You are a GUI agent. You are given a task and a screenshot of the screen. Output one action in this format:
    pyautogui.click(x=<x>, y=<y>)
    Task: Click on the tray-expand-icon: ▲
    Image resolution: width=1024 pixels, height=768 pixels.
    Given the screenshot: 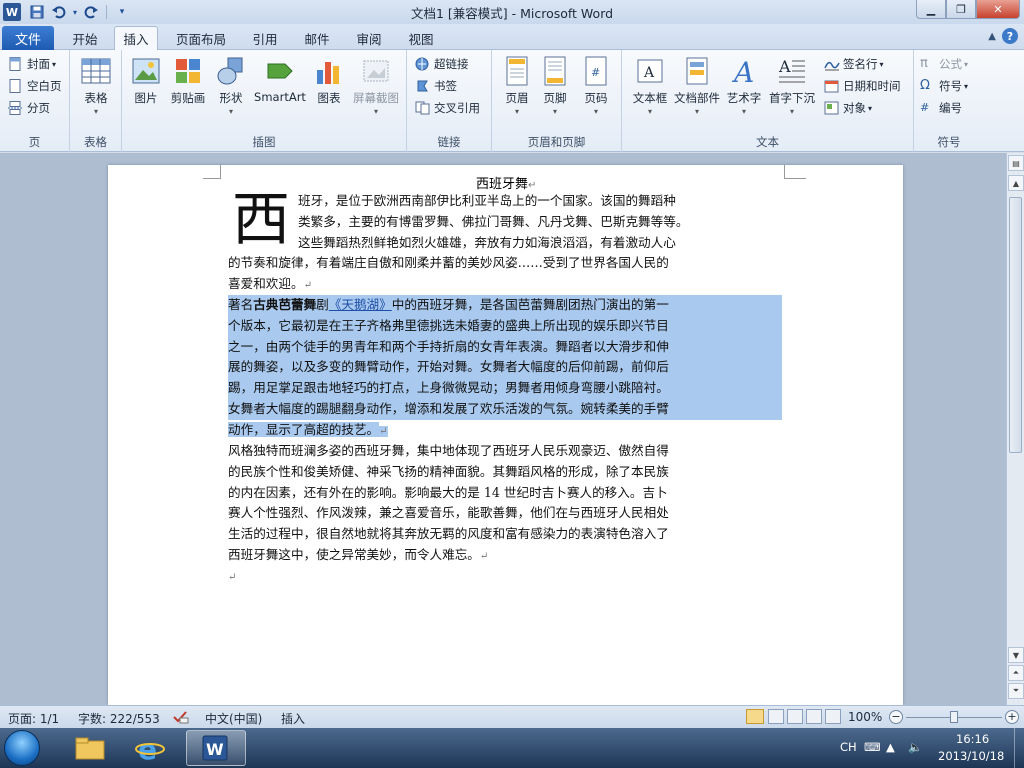 What is the action you would take?
    pyautogui.click(x=890, y=747)
    